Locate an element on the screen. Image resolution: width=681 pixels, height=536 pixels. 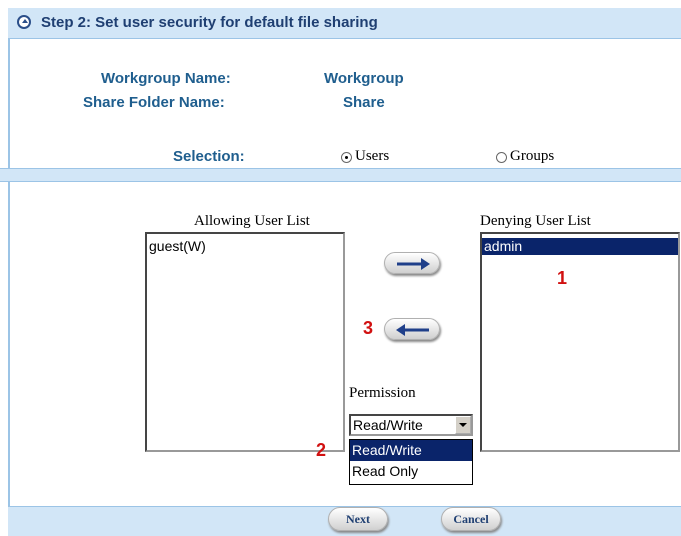
permission-option-read-write: Read/Write is located at coordinates (411, 450).